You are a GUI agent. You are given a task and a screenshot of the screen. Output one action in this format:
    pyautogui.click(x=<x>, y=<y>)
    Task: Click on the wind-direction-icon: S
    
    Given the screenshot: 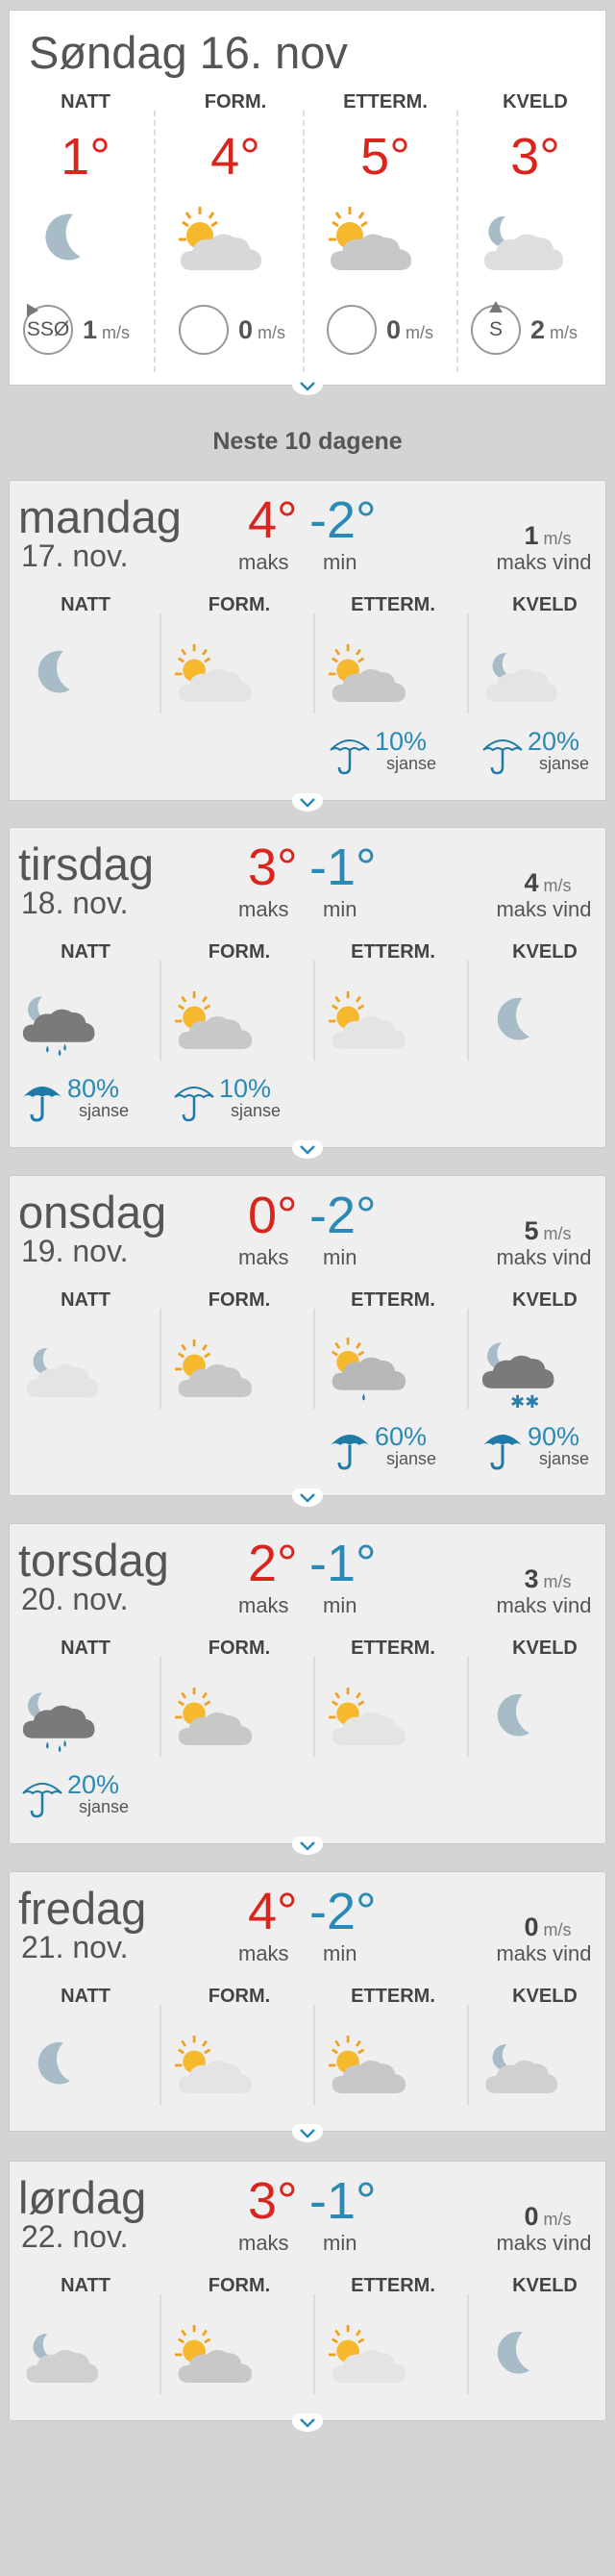 What is the action you would take?
    pyautogui.click(x=496, y=328)
    